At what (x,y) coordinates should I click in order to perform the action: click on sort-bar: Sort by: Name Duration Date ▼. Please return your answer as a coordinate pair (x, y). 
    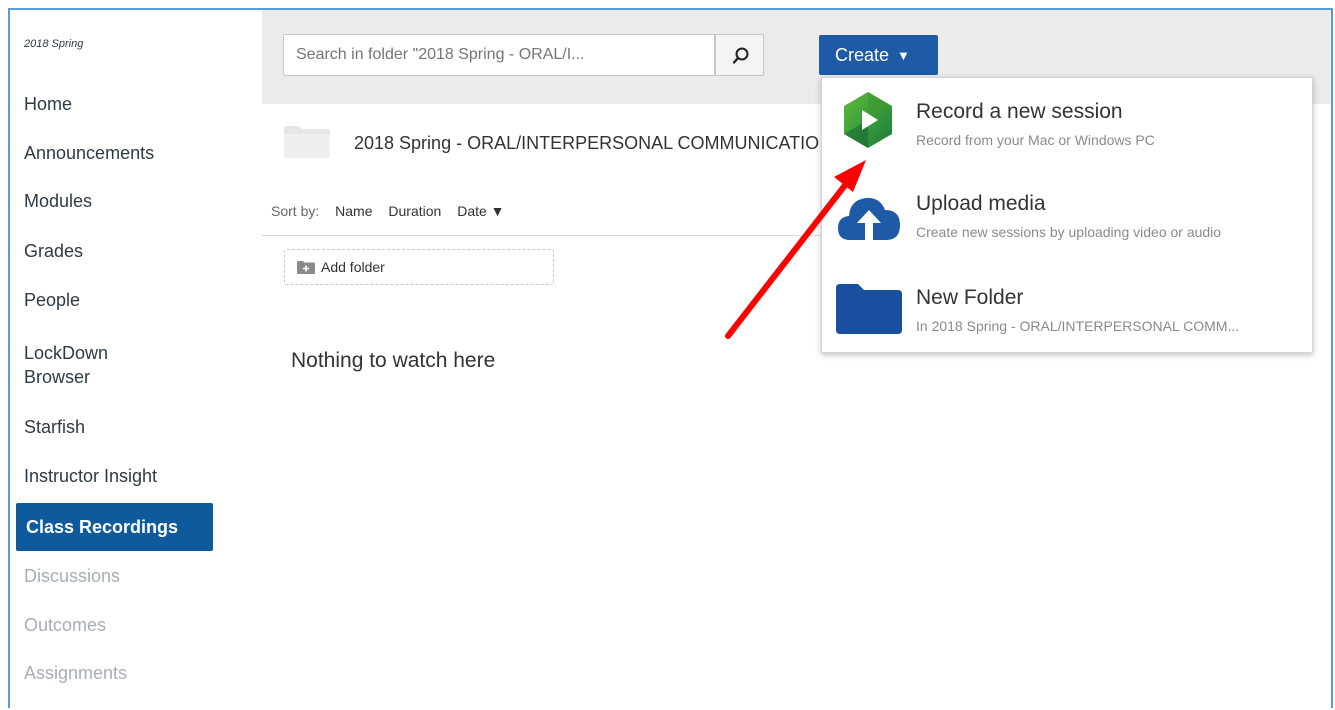
    Looking at the image, I should click on (394, 211).